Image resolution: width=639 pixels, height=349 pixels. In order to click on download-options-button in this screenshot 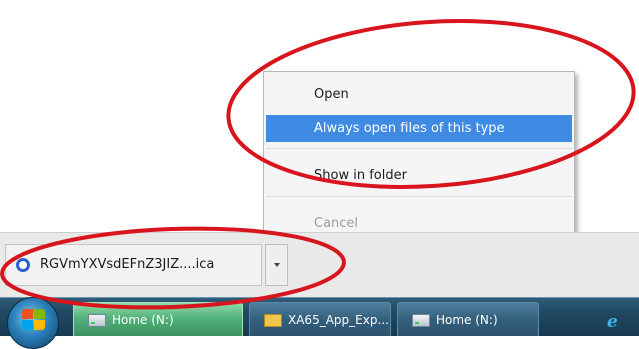, I will do `click(276, 265)`.